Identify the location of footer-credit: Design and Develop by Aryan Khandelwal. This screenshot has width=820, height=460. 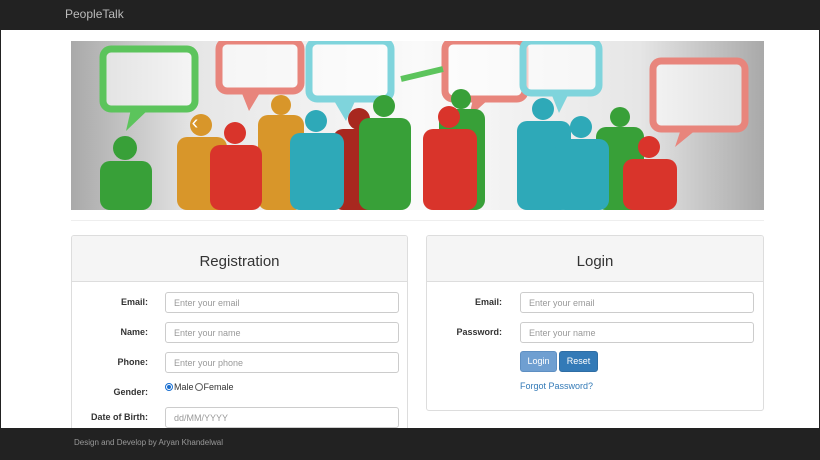
(148, 442).